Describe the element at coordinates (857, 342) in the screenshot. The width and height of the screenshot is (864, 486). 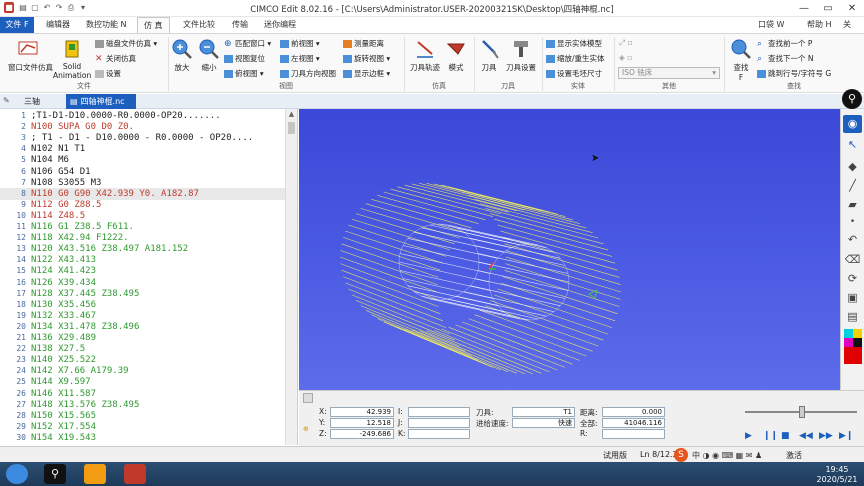
I see `color-black` at that location.